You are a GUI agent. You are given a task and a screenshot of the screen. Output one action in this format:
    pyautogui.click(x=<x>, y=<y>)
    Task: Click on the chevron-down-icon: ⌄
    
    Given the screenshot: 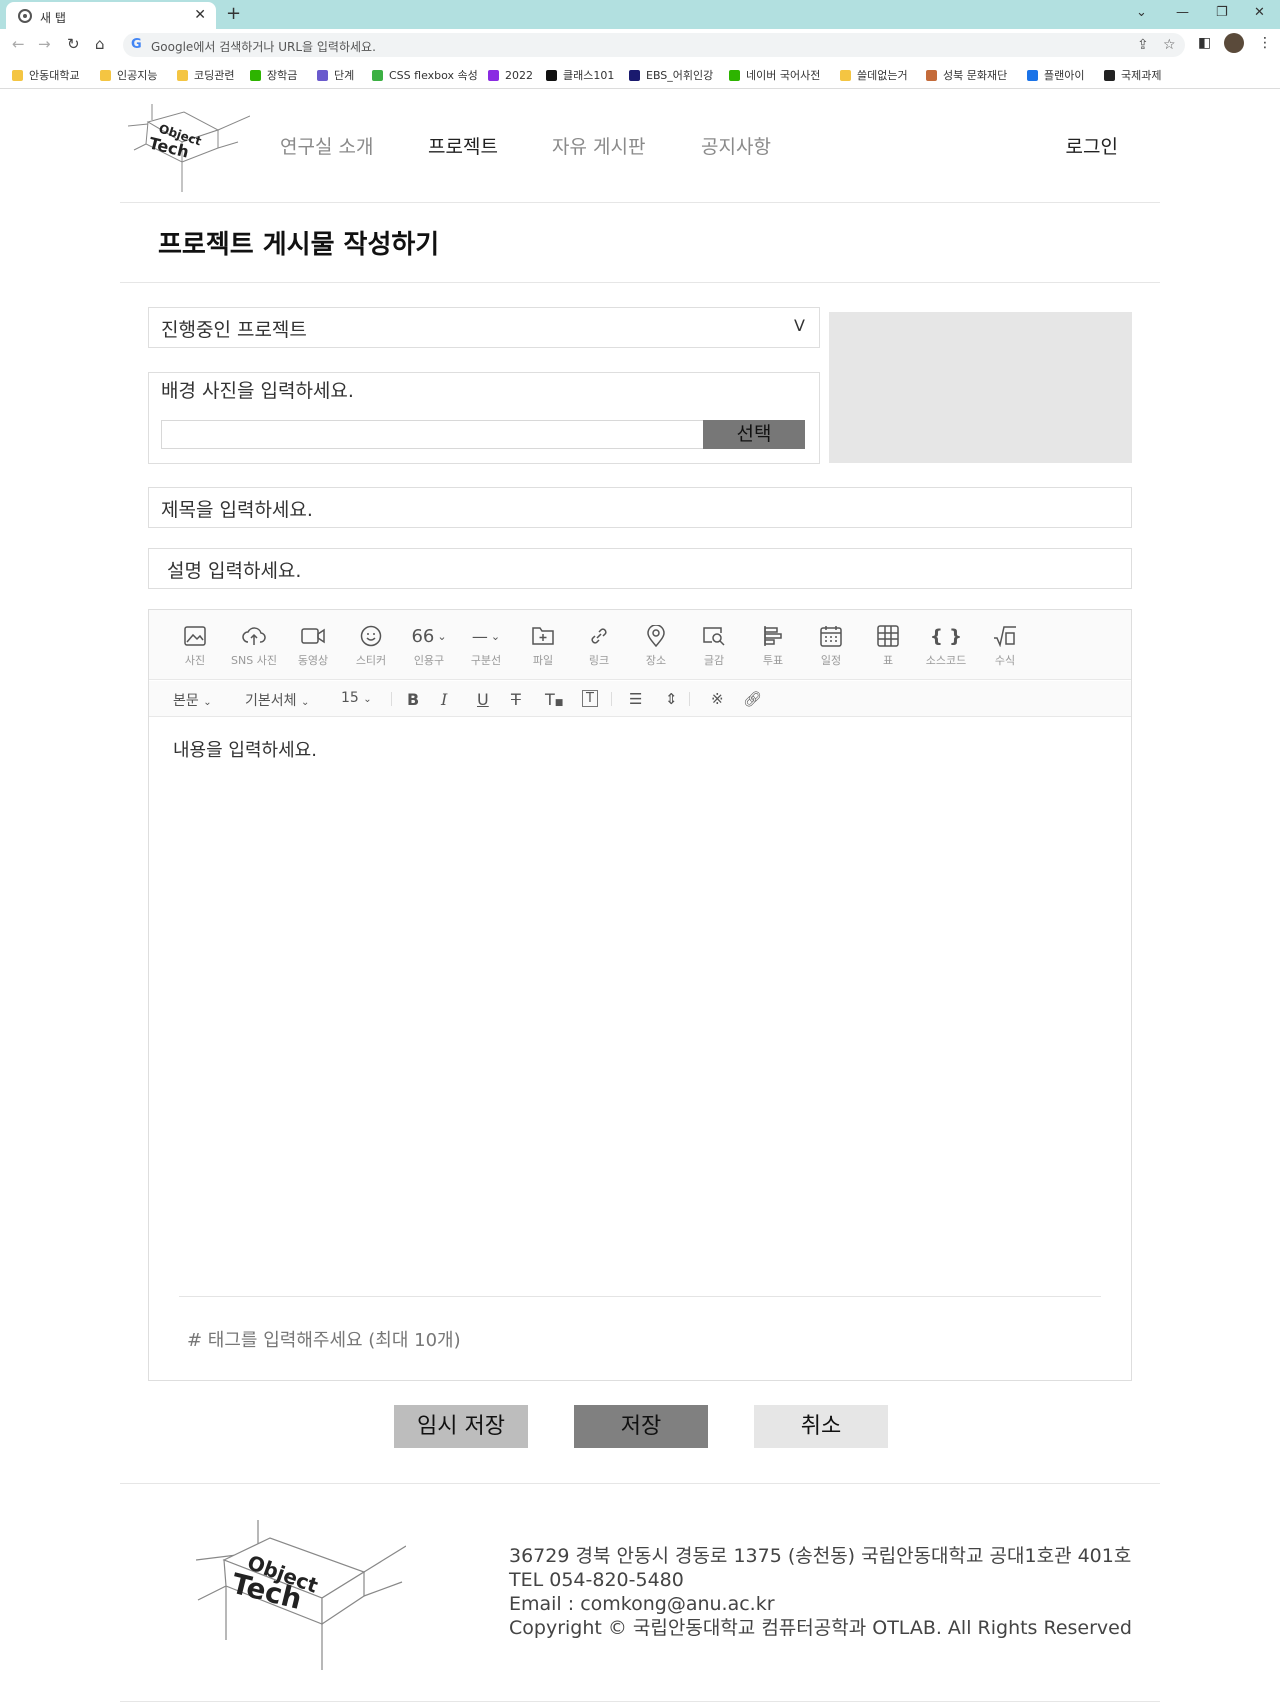 What is the action you would take?
    pyautogui.click(x=367, y=699)
    